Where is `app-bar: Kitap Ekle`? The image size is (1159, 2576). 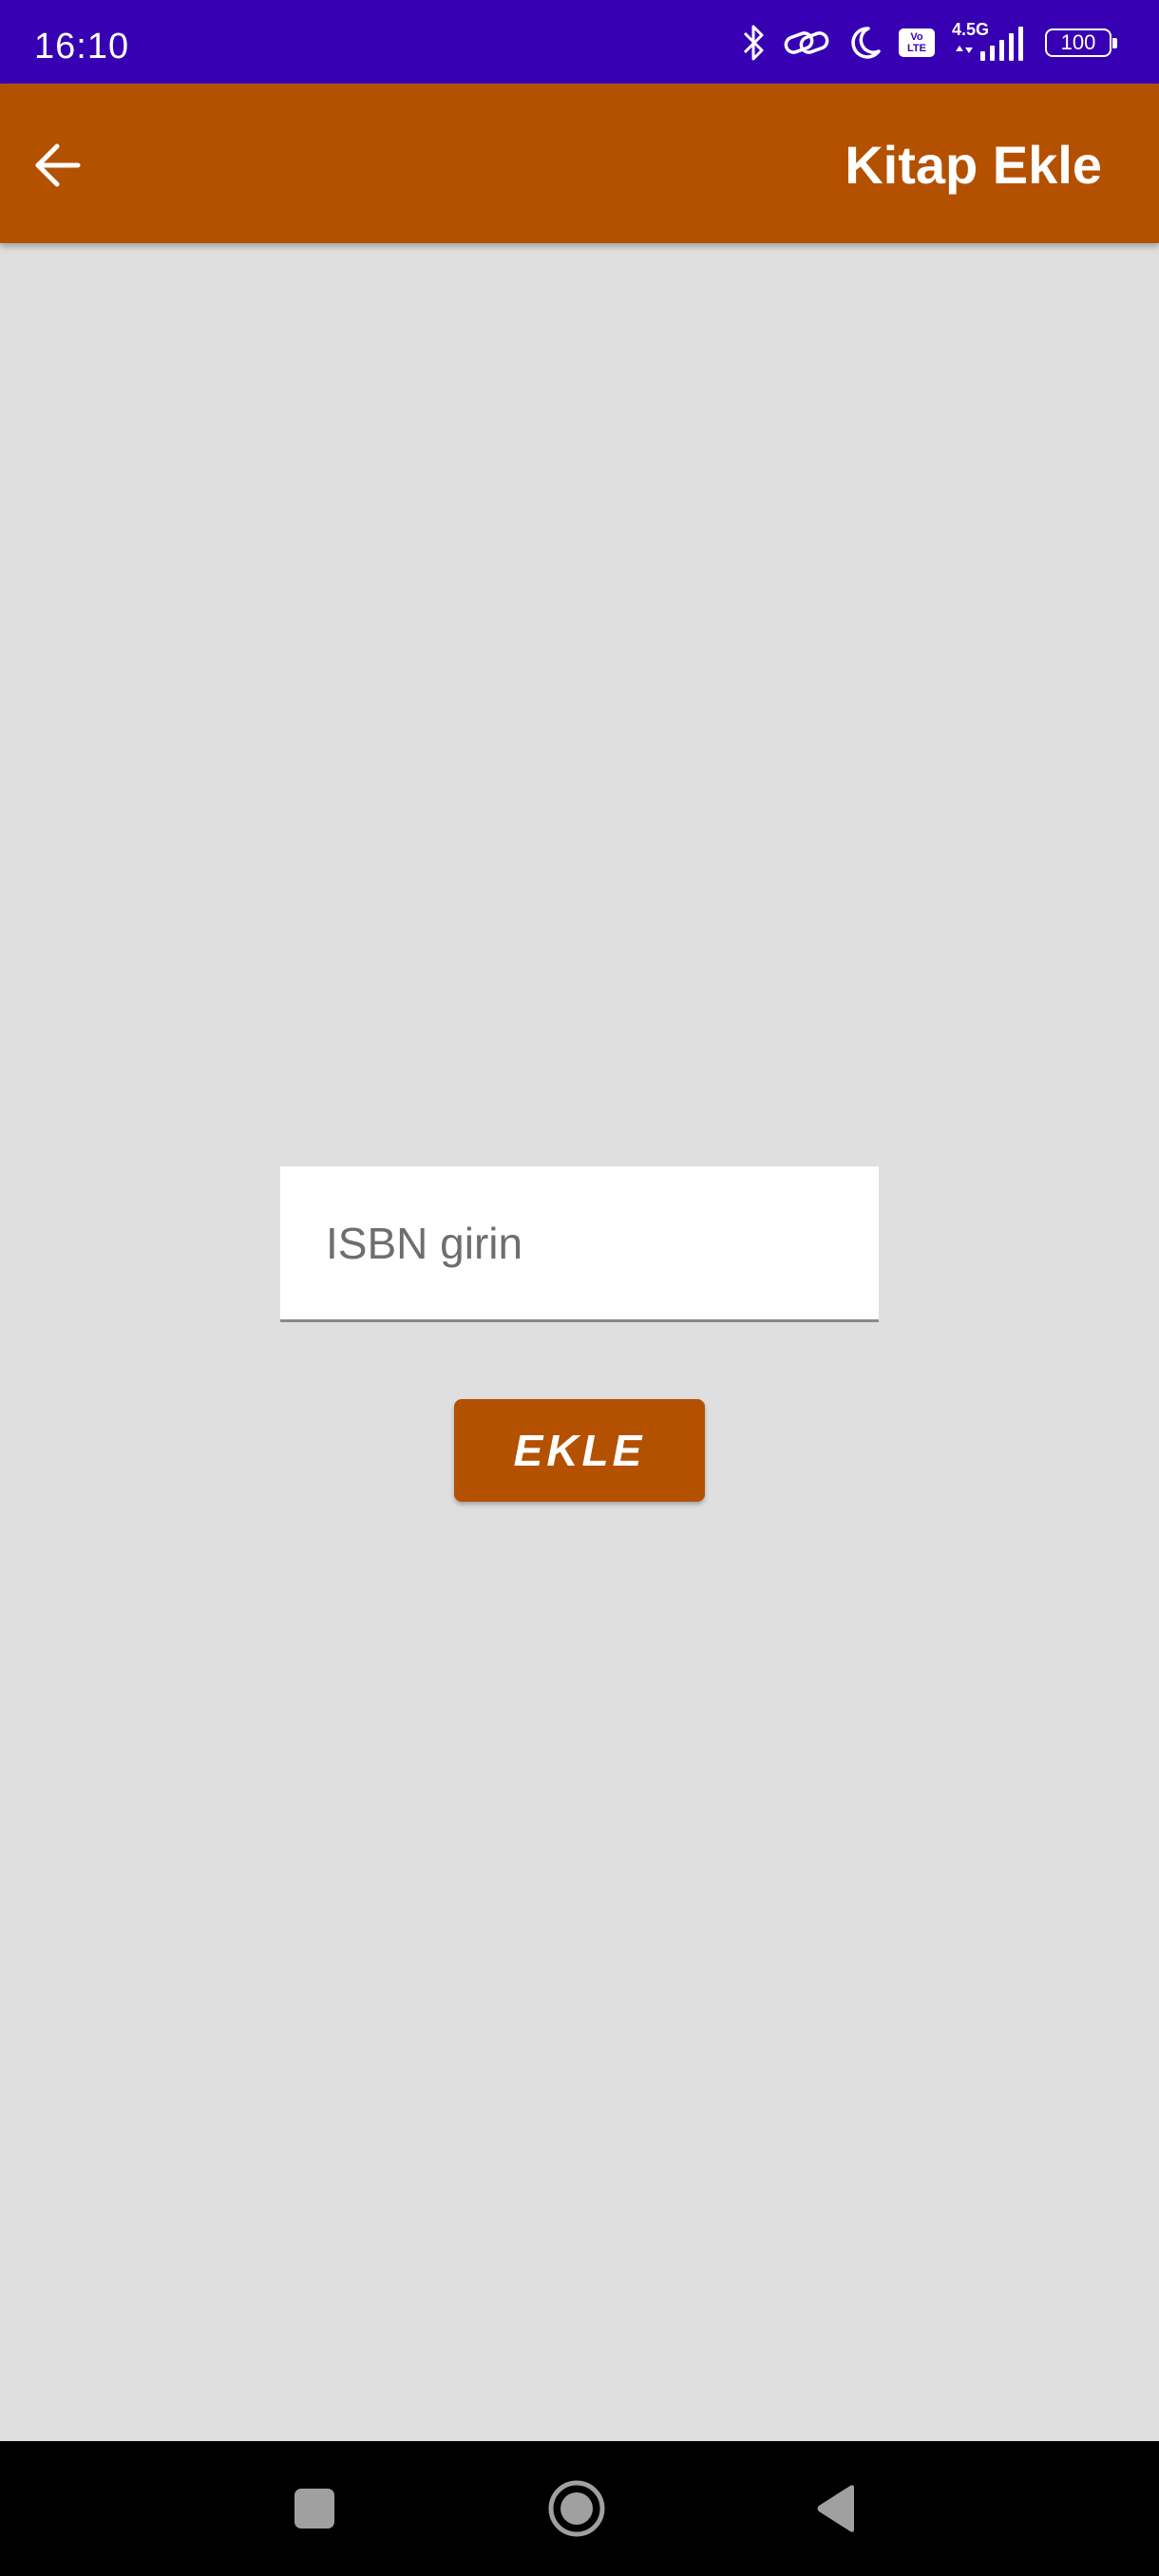 app-bar: Kitap Ekle is located at coordinates (579, 163).